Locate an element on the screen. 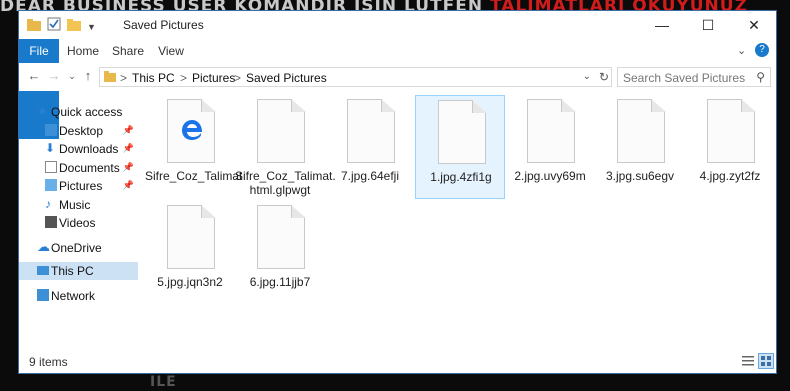  file-name: 5.jpg.jqn3n2 is located at coordinates (190, 282).